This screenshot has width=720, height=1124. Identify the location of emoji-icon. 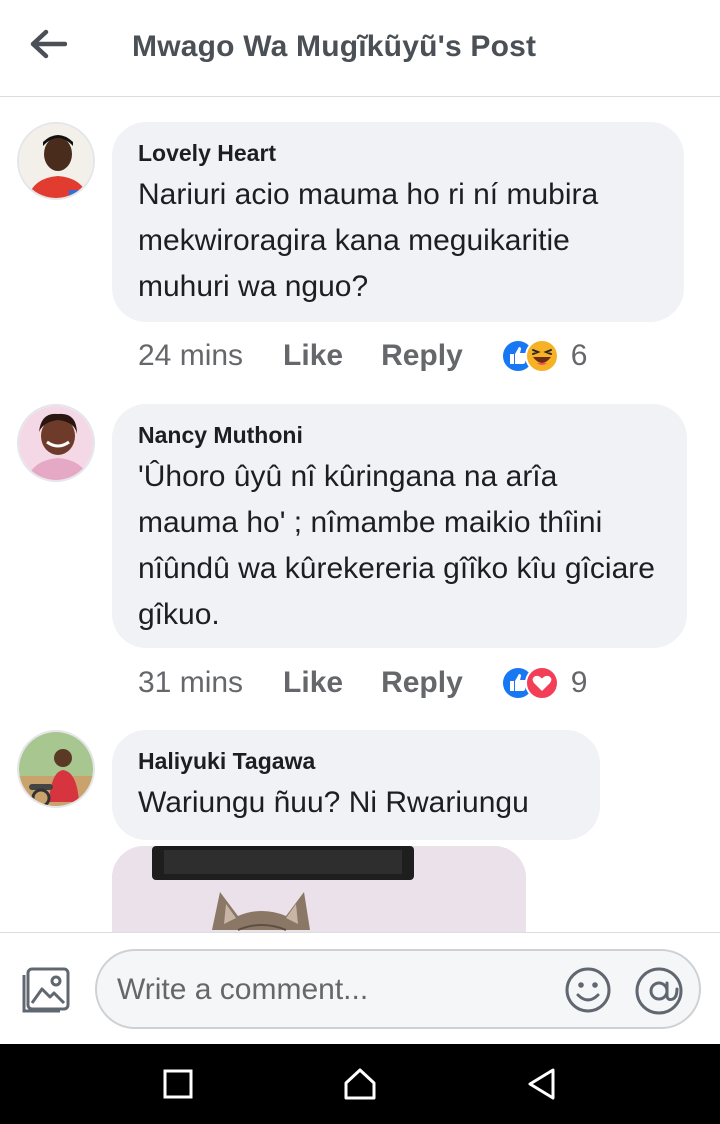
(588, 990).